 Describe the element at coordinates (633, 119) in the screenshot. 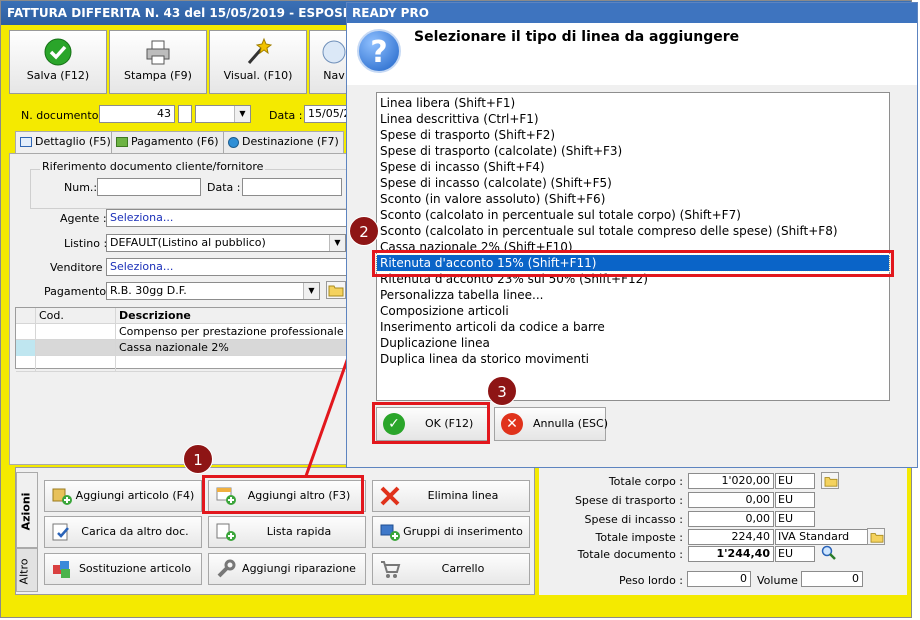

I see `list-item: Linea descrittiva (Ctrl+F1)` at that location.